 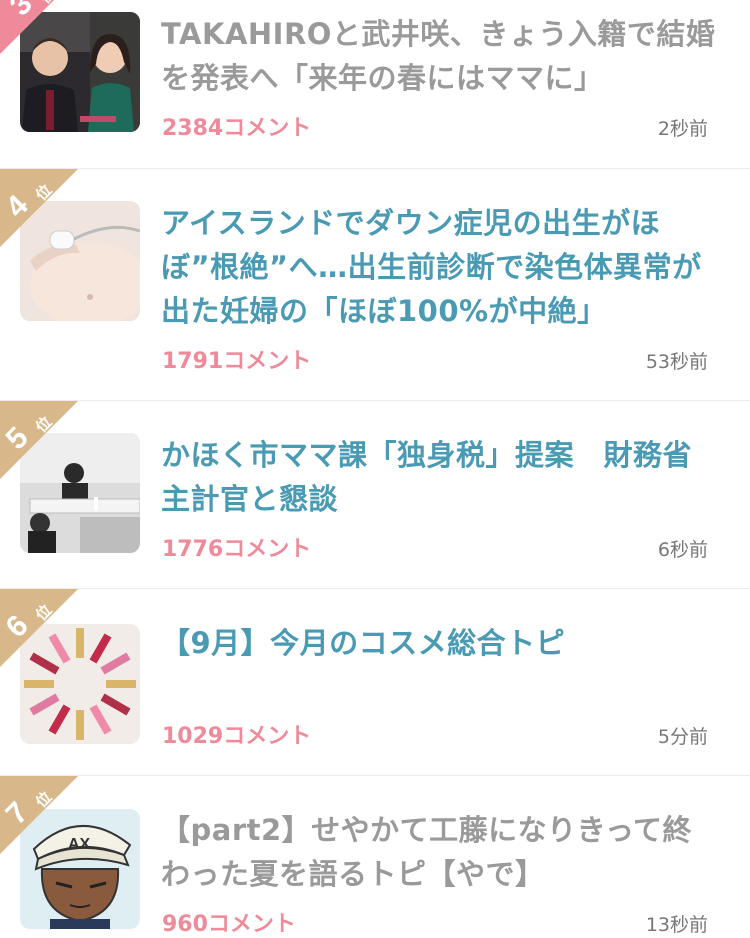 What do you see at coordinates (682, 737) in the screenshot?
I see `timestamp: 5分前` at bounding box center [682, 737].